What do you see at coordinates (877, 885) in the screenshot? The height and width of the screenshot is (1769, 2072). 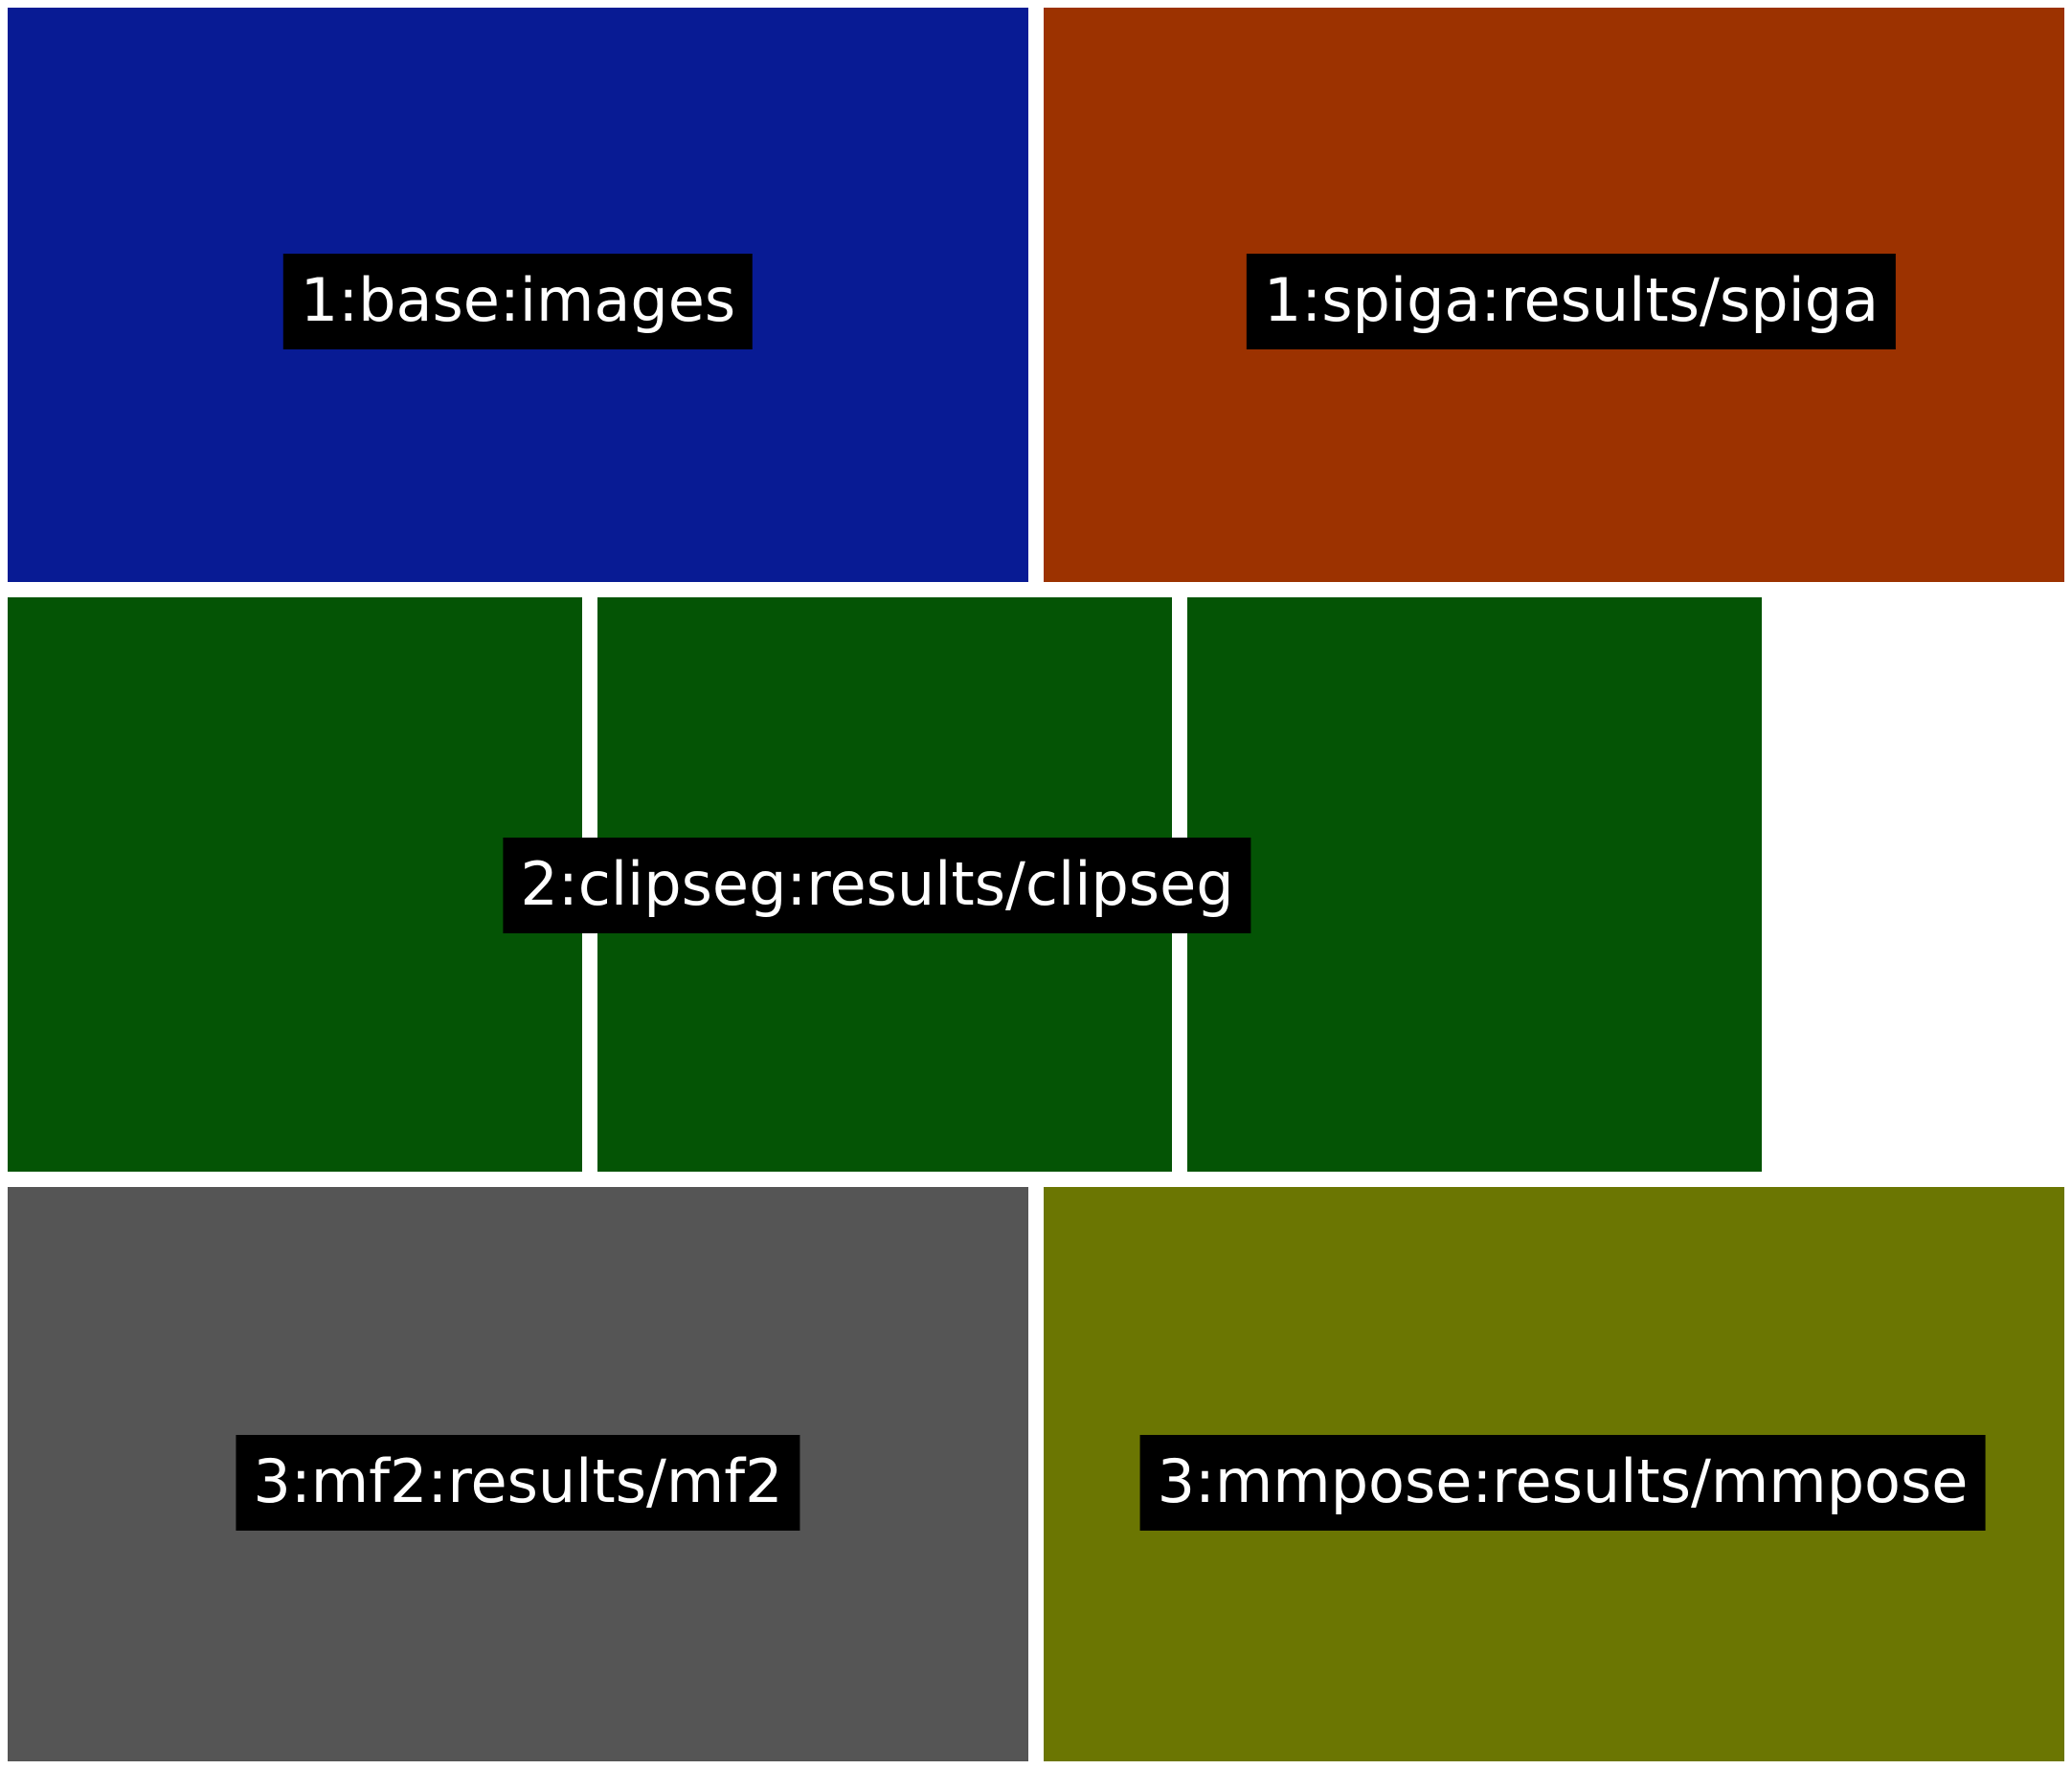 I see `clipseg-label: 2:clipseg:results/clipseg` at bounding box center [877, 885].